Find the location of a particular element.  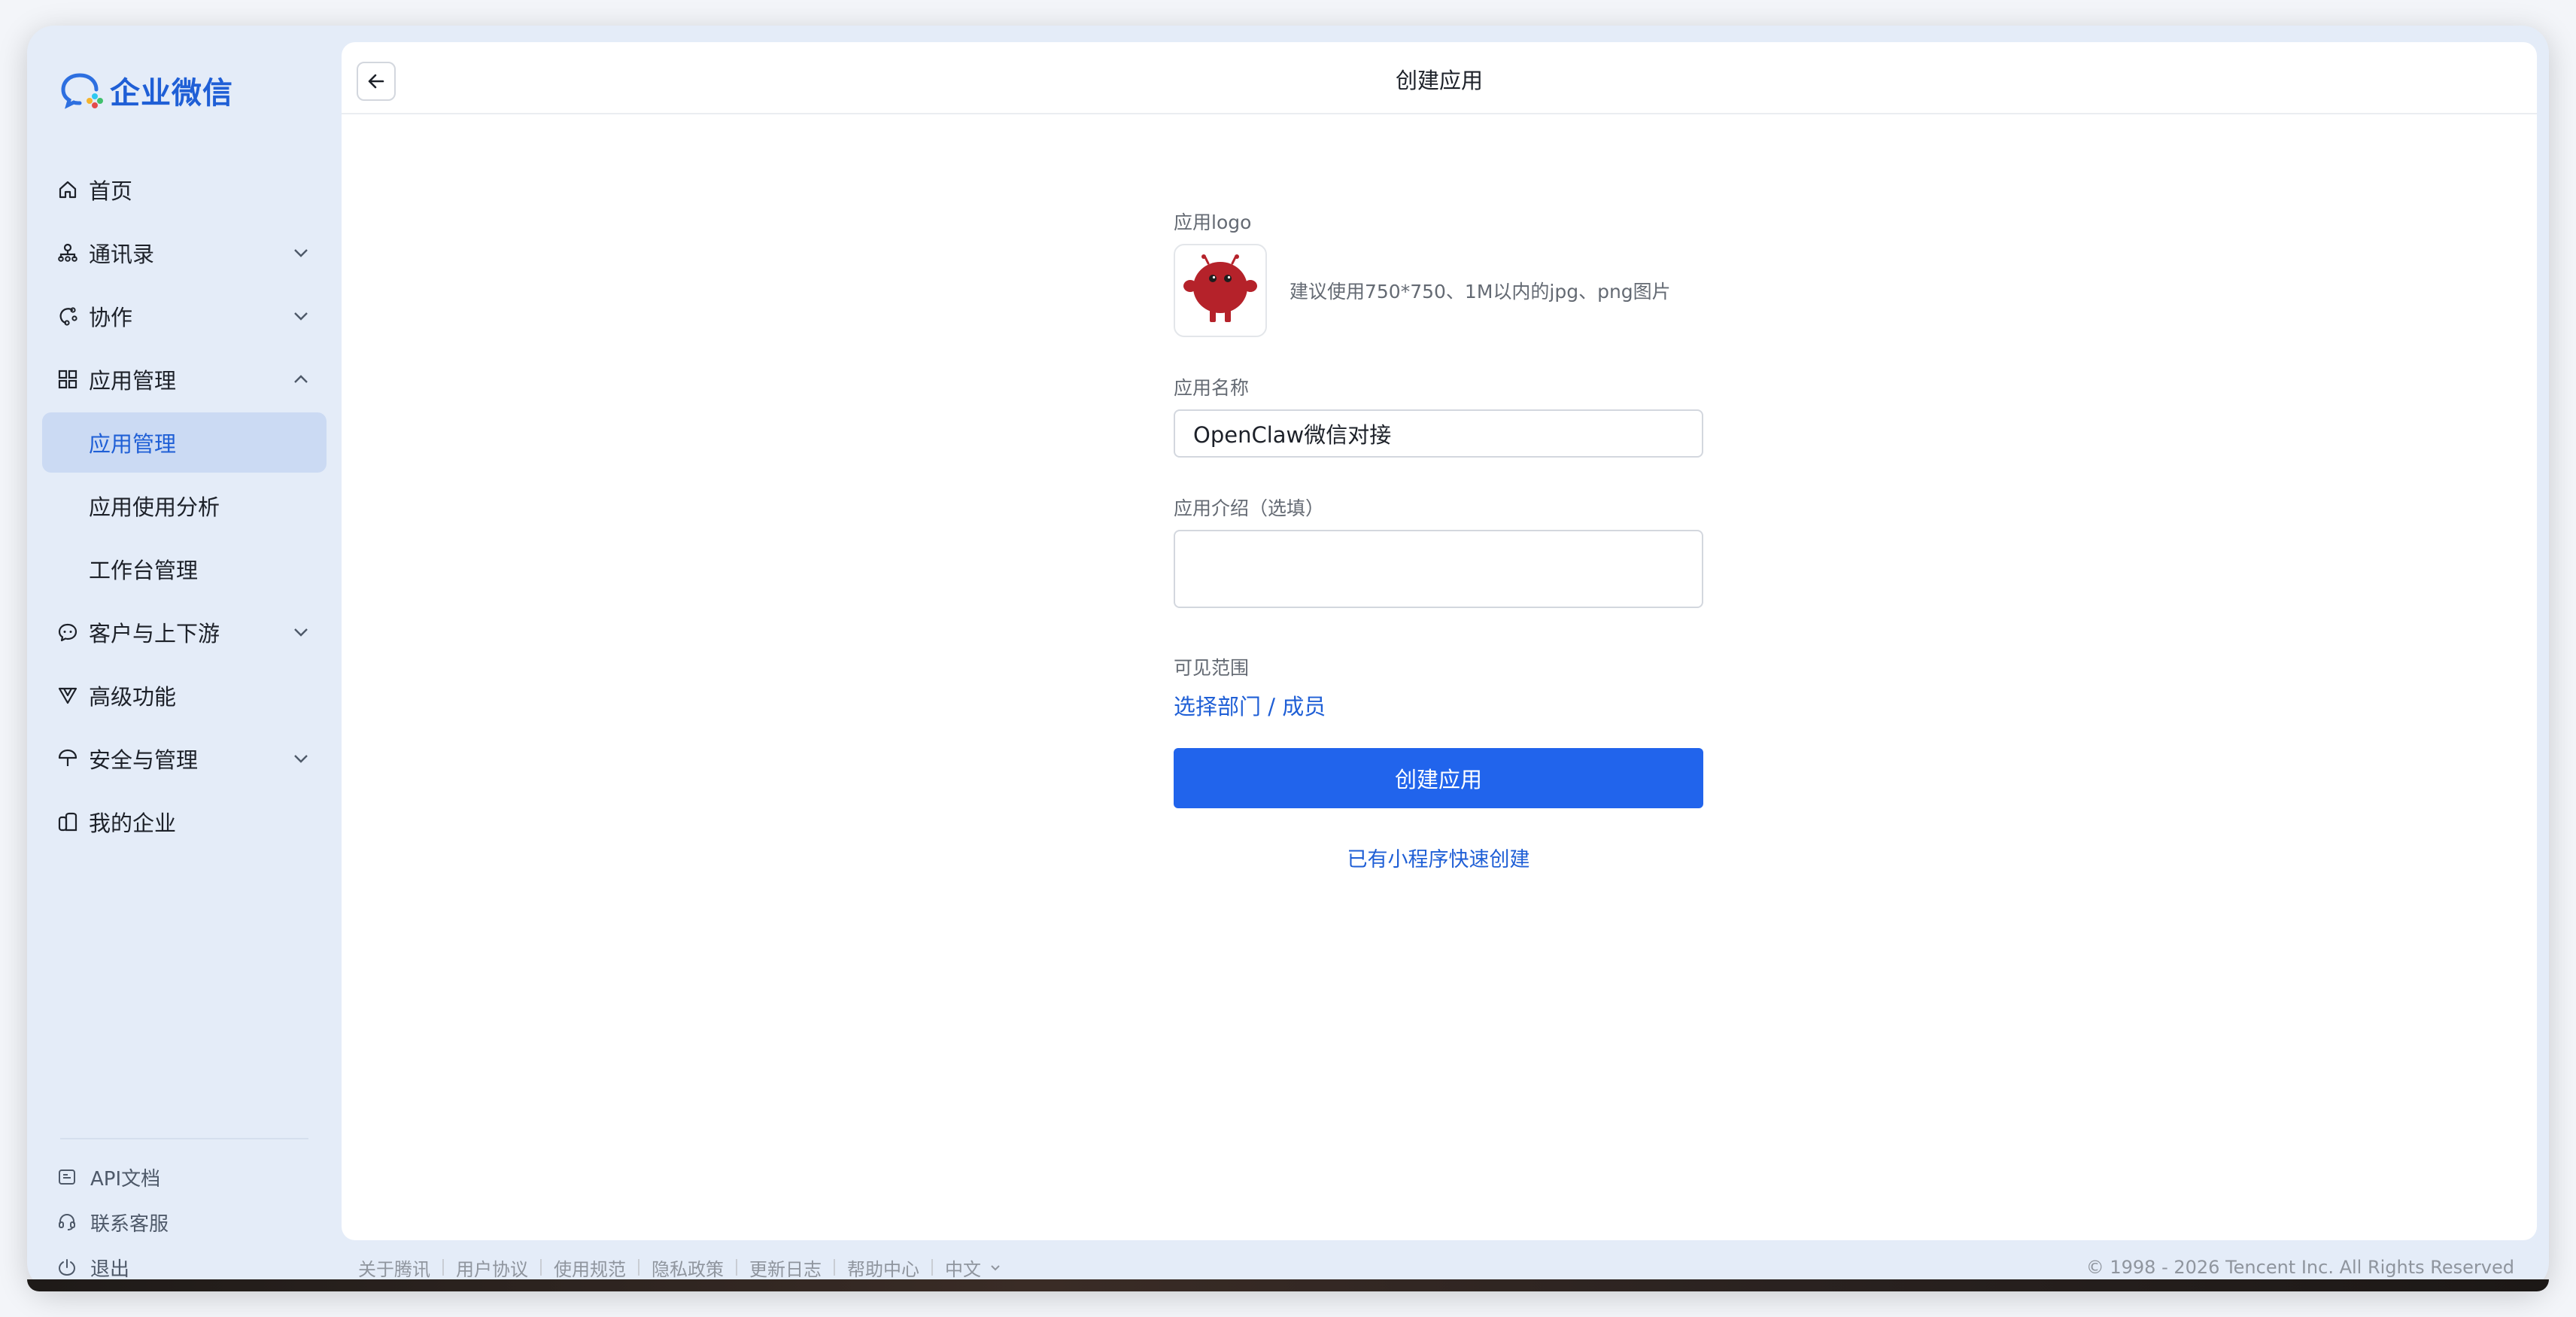

sidebar-item-customers: 客户与上下游 is located at coordinates (184, 632).